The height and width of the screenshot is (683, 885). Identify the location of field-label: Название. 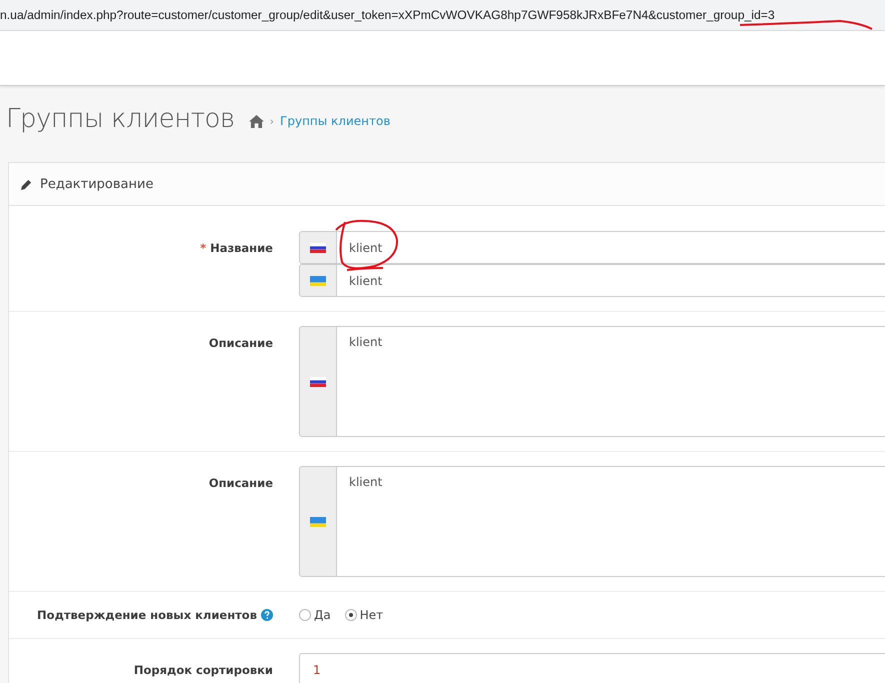
(241, 248).